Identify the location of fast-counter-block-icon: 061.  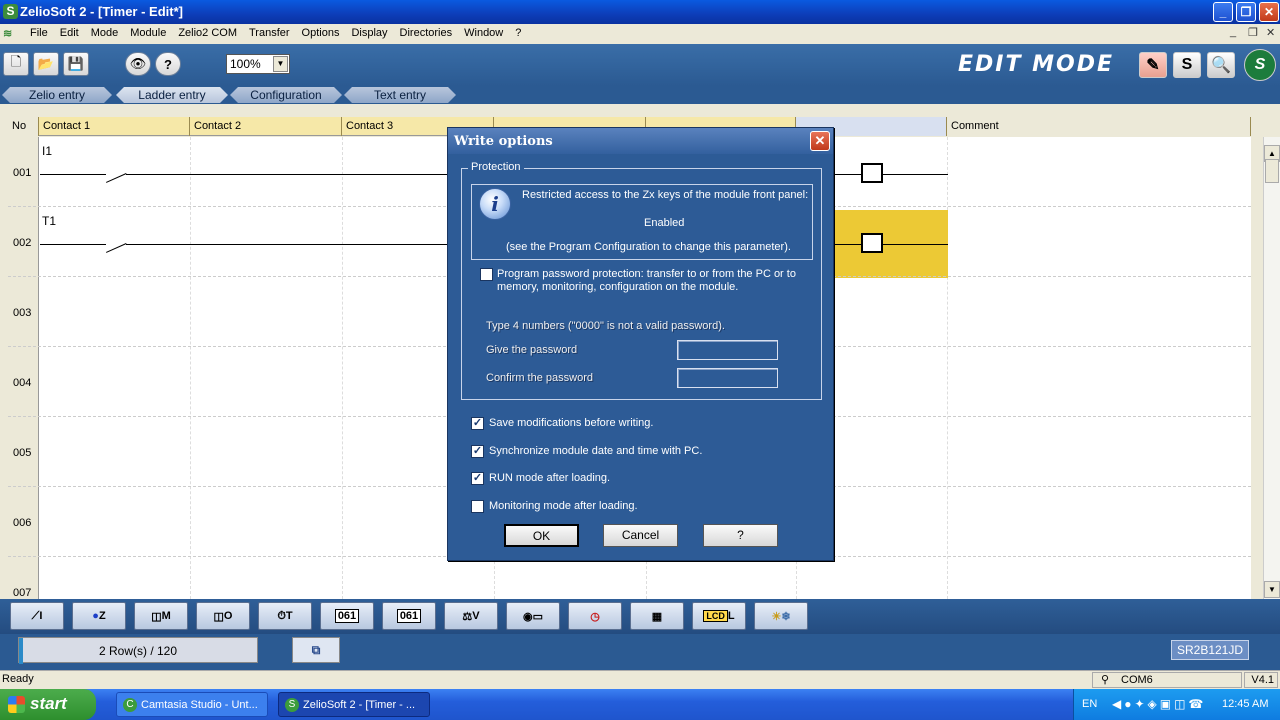
(409, 616).